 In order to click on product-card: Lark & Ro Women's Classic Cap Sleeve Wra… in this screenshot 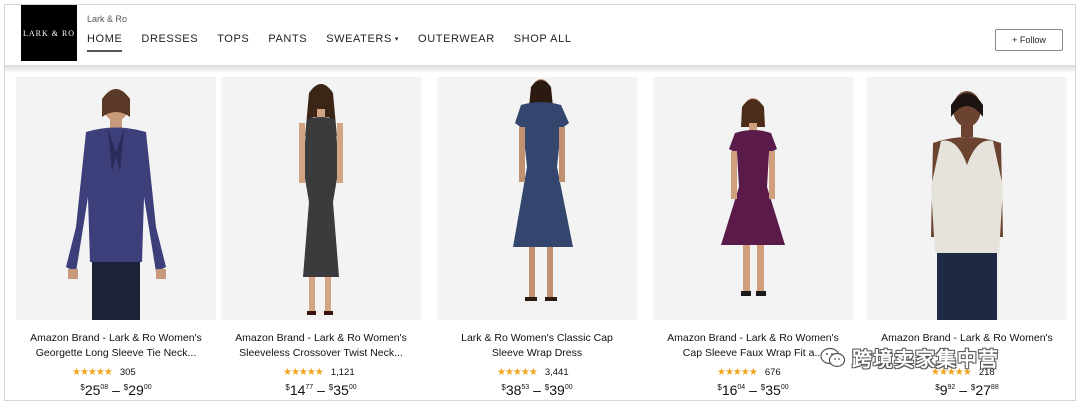, I will do `click(537, 238)`.